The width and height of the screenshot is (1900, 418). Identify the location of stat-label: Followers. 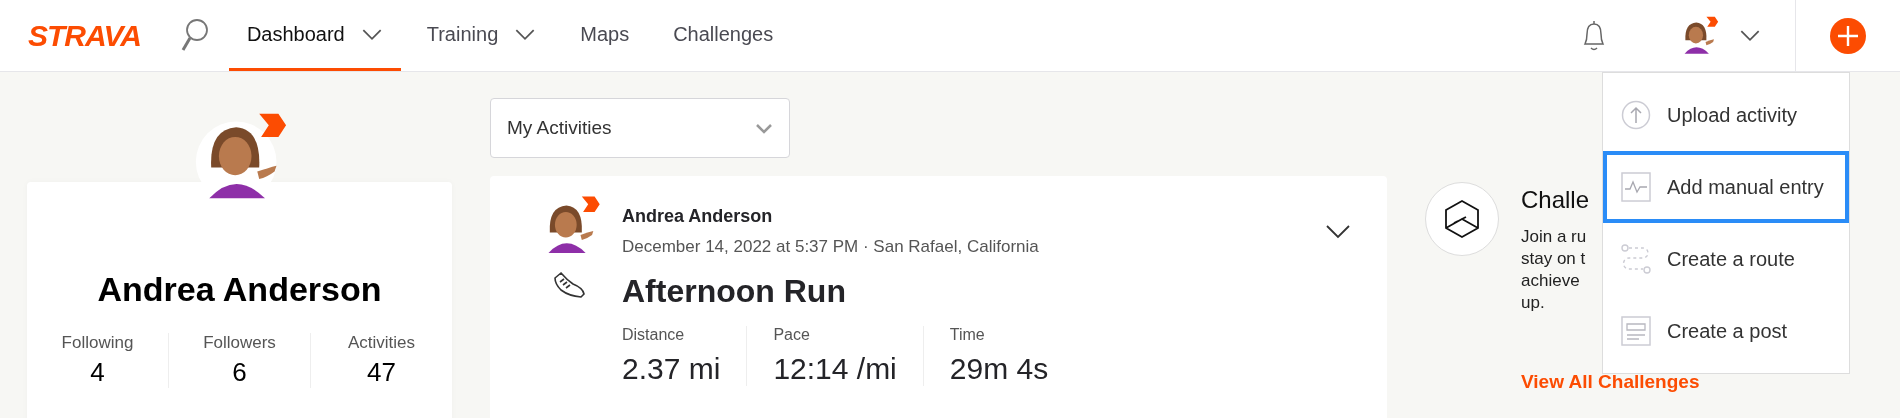
(239, 343).